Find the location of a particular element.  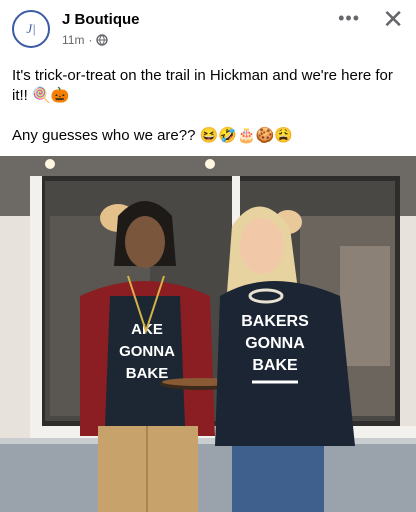

more-options-button: ••• is located at coordinates (349, 18).